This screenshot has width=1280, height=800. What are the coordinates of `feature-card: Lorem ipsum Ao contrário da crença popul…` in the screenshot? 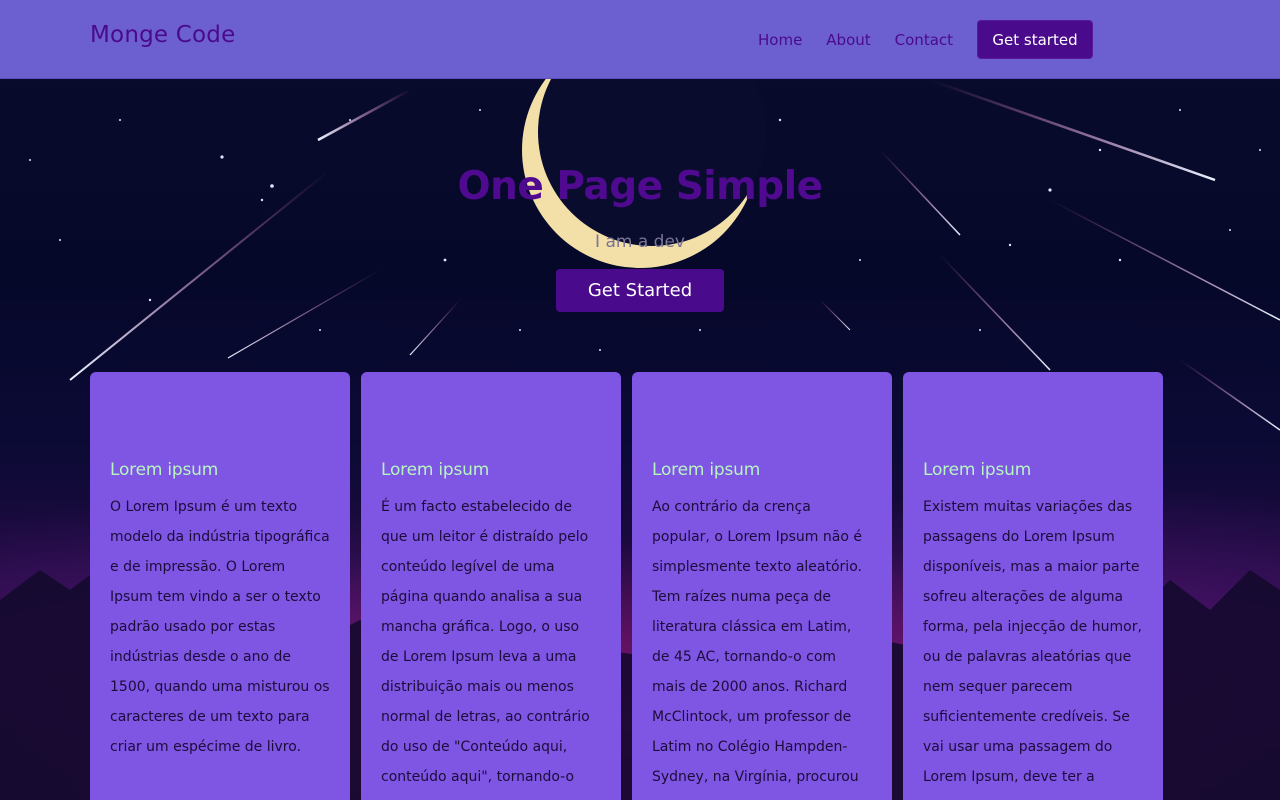 It's located at (762, 586).